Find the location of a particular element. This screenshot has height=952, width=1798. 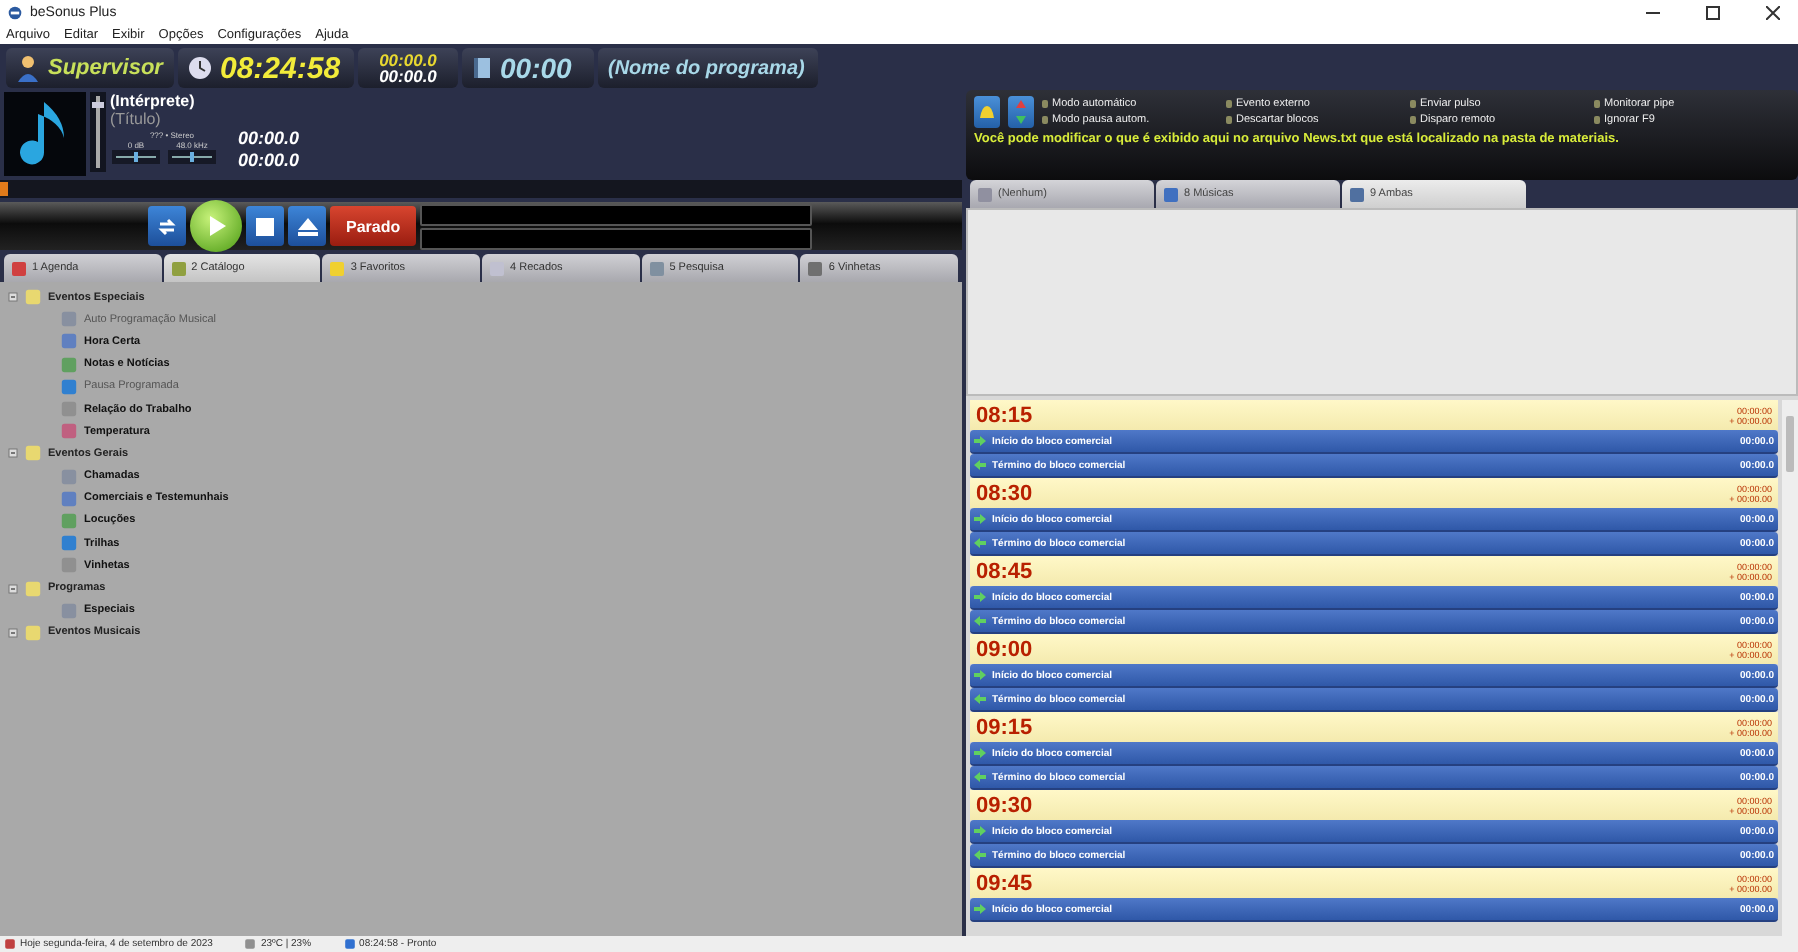

repeat-icon is located at coordinates (167, 226).